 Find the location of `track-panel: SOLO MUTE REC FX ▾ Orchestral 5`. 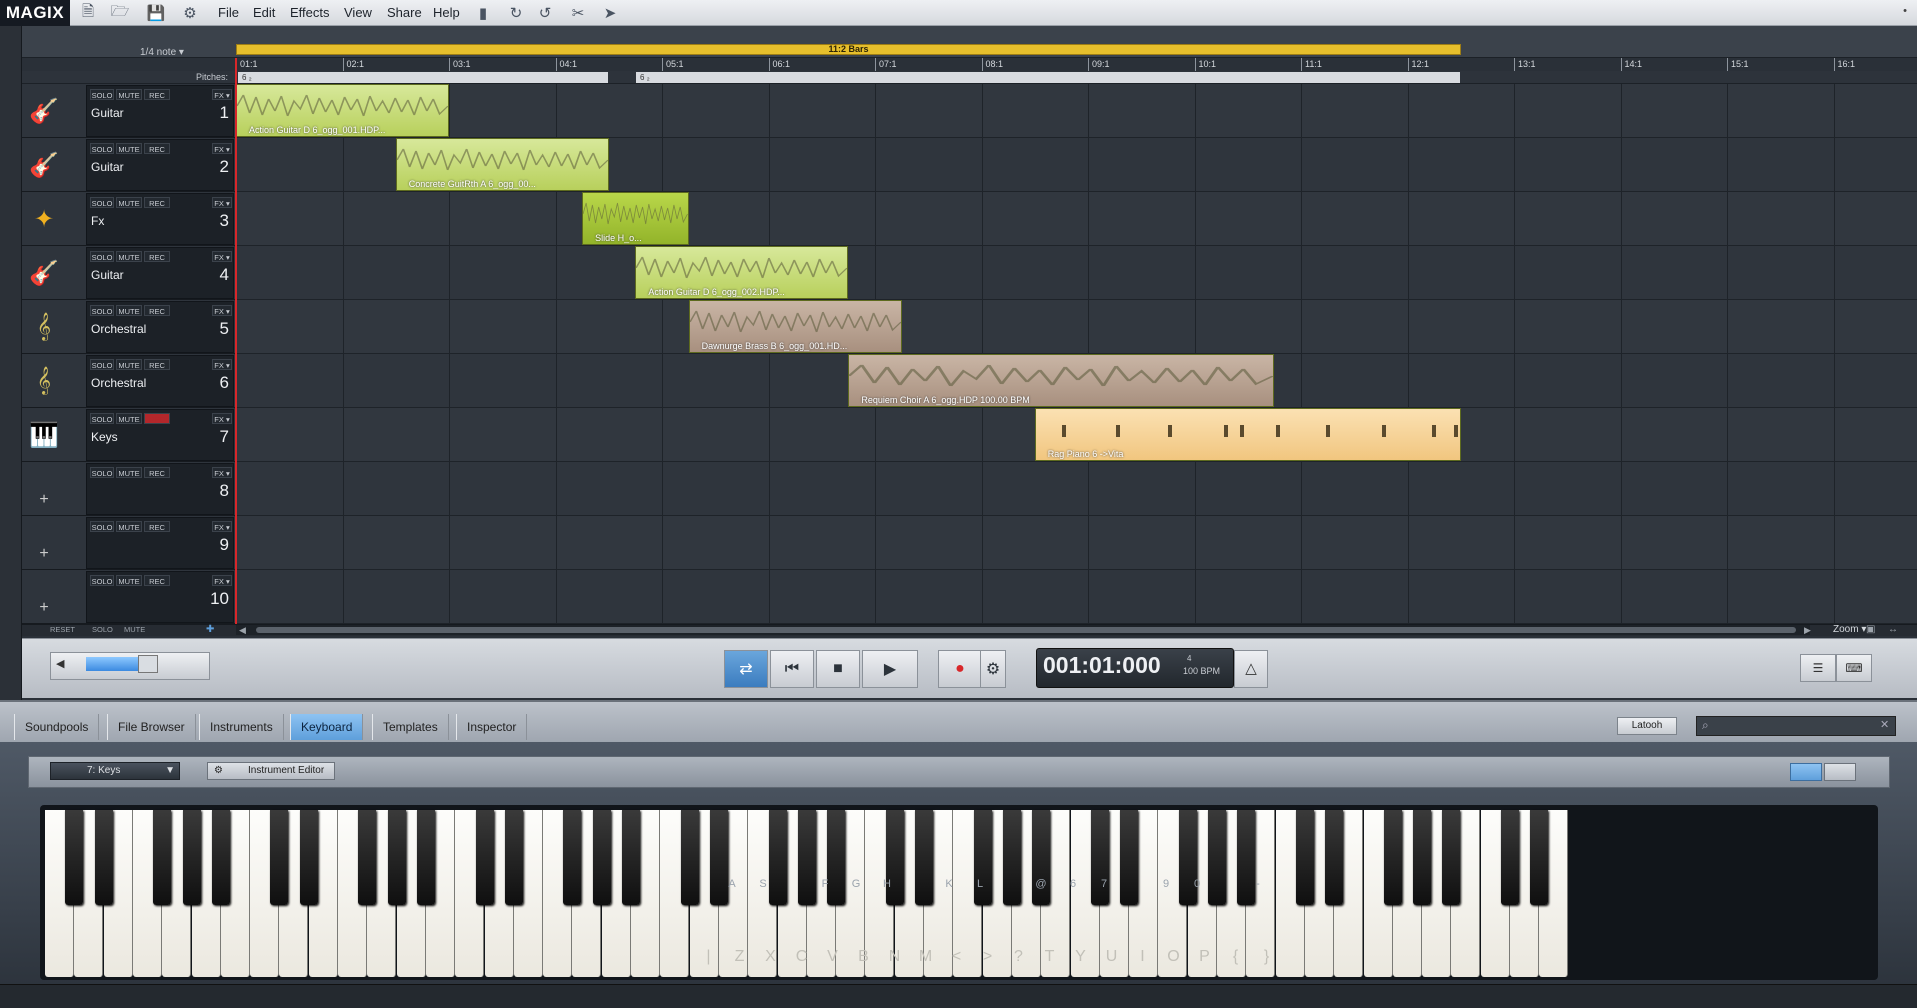

track-panel: SOLO MUTE REC FX ▾ Orchestral 5 is located at coordinates (160, 327).